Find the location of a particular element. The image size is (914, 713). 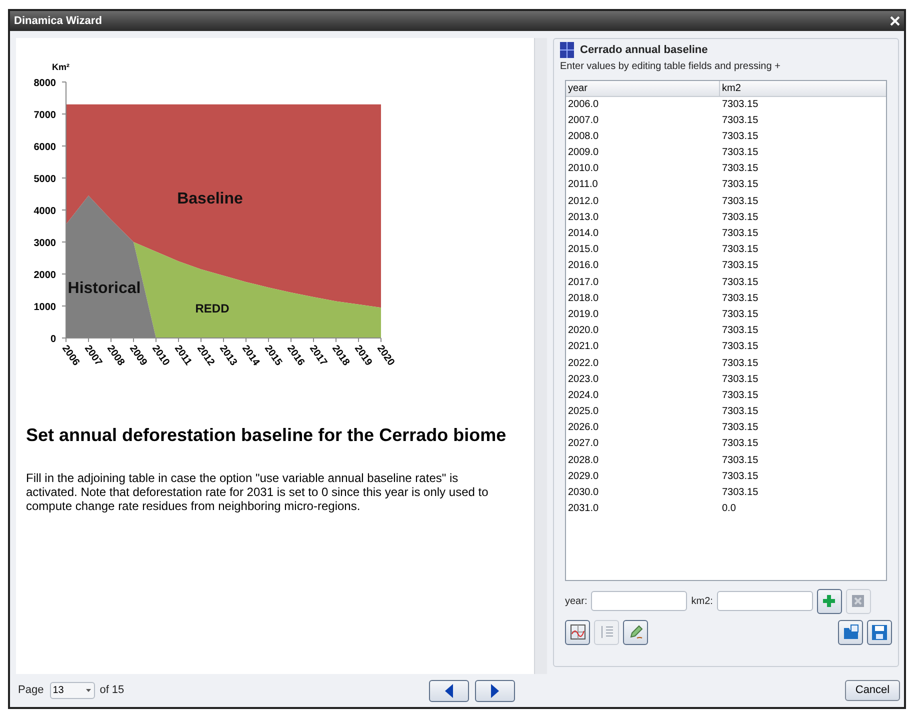

table-cell-text: 2017.0 is located at coordinates (583, 283).